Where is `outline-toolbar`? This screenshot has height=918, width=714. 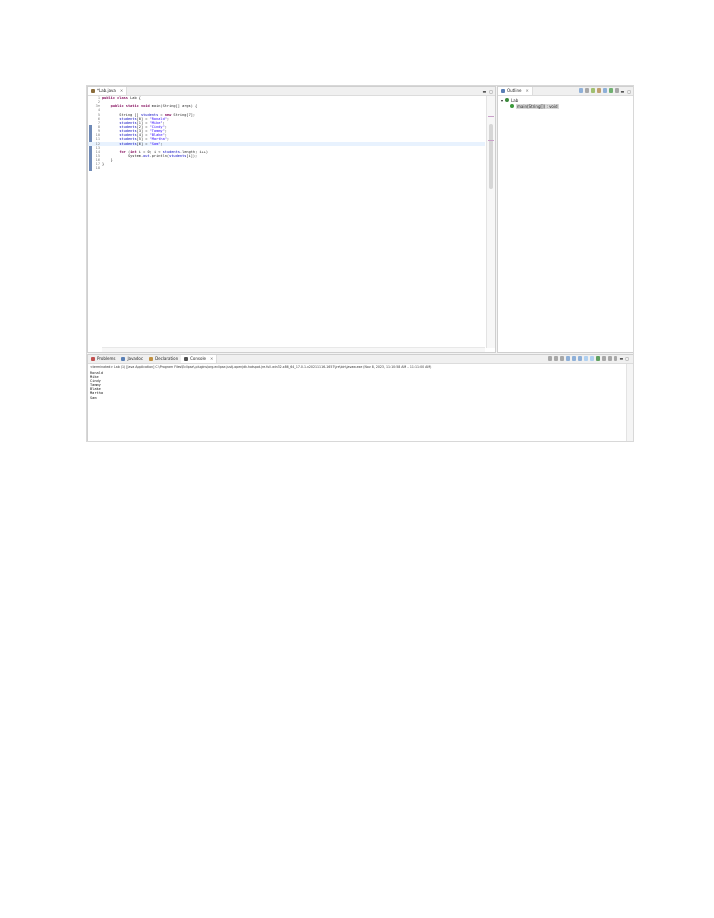 outline-toolbar is located at coordinates (599, 90).